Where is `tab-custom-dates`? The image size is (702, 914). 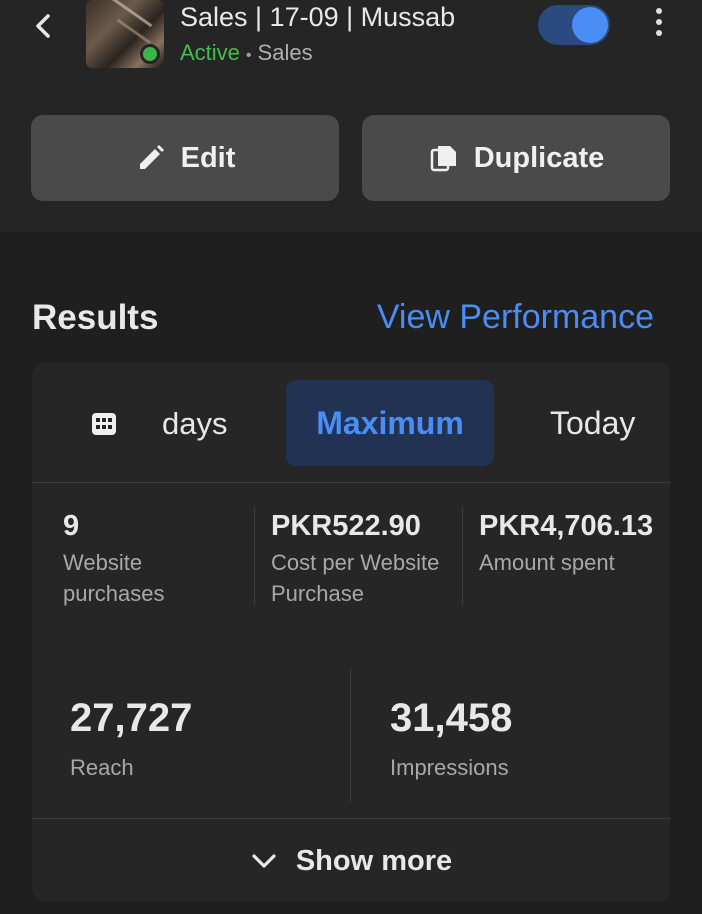
tab-custom-dates is located at coordinates (104, 424).